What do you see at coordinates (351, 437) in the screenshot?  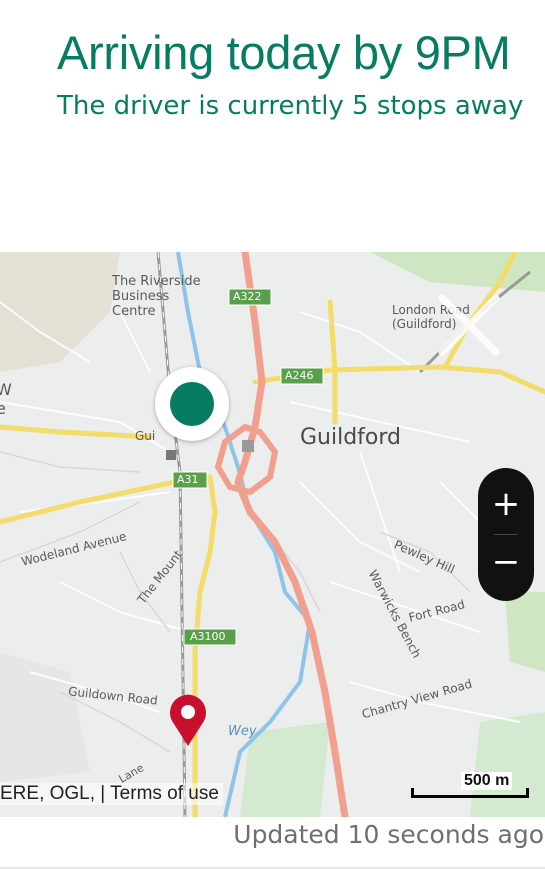 I see `label-town: Guildford` at bounding box center [351, 437].